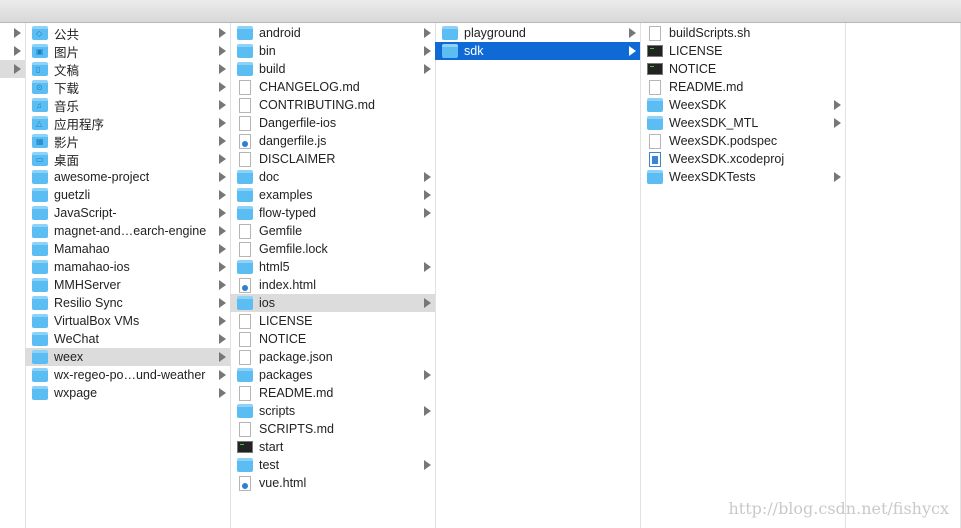  What do you see at coordinates (332, 33) in the screenshot?
I see `list-item: android` at bounding box center [332, 33].